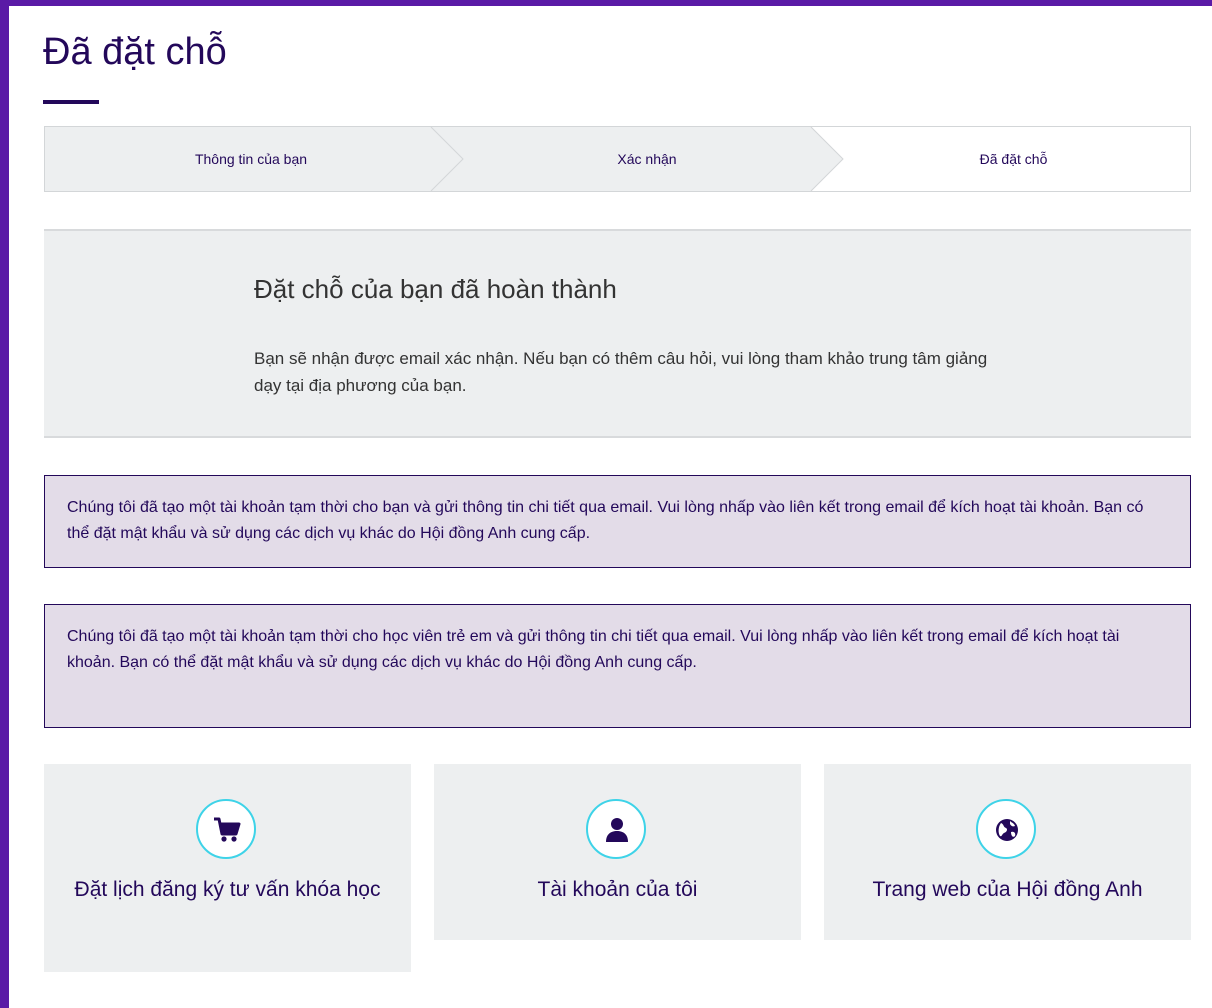 The image size is (1212, 1008). What do you see at coordinates (1006, 829) in the screenshot?
I see `globe-icon` at bounding box center [1006, 829].